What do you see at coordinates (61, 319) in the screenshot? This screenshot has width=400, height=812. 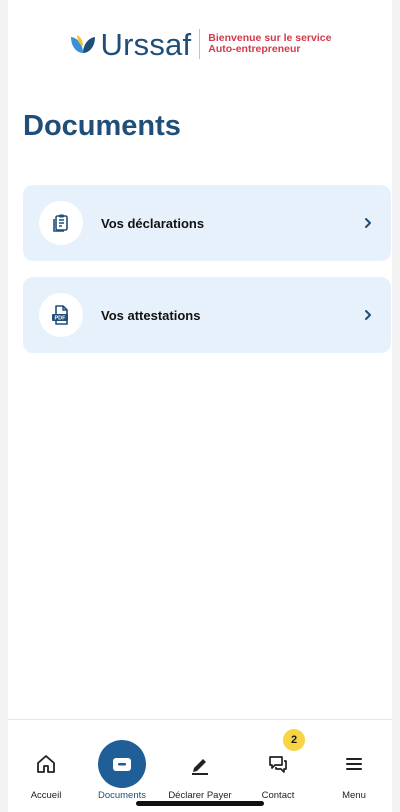 I see `svg-text: PDF` at bounding box center [61, 319].